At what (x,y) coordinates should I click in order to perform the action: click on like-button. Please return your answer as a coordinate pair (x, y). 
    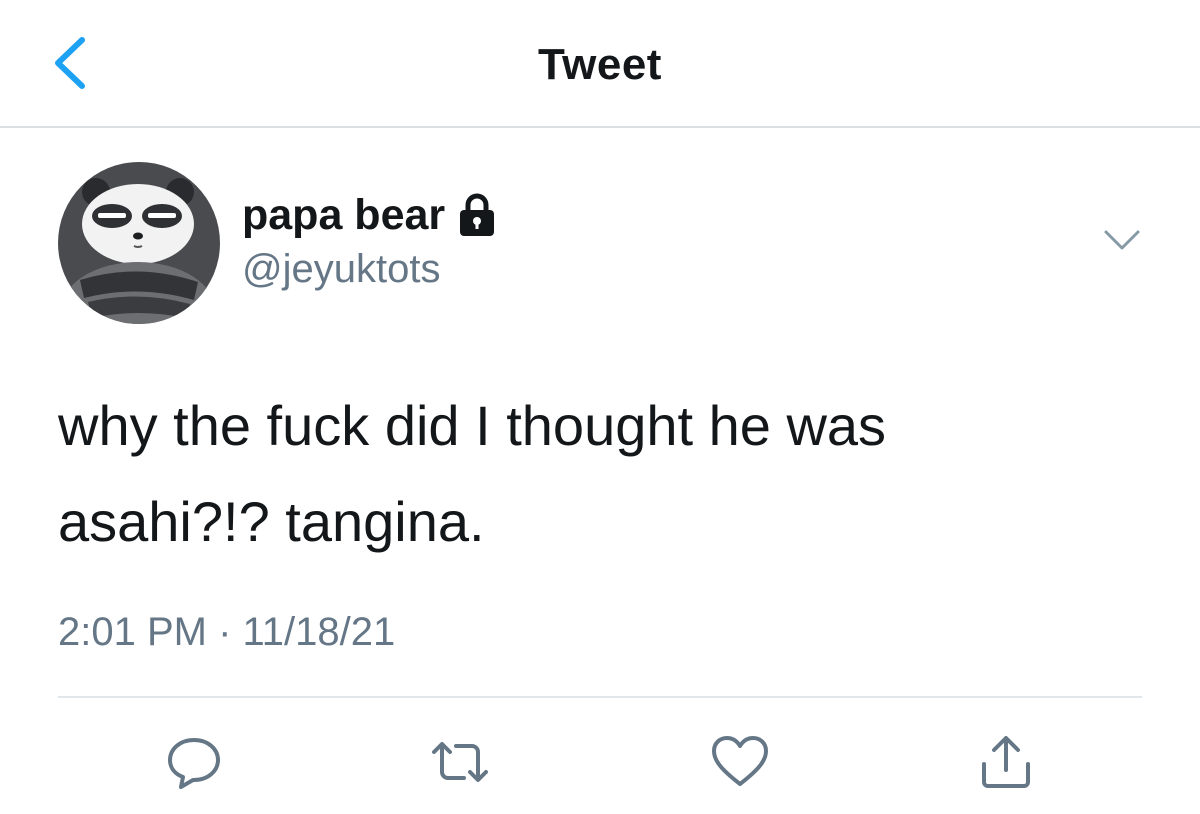
    Looking at the image, I should click on (740, 762).